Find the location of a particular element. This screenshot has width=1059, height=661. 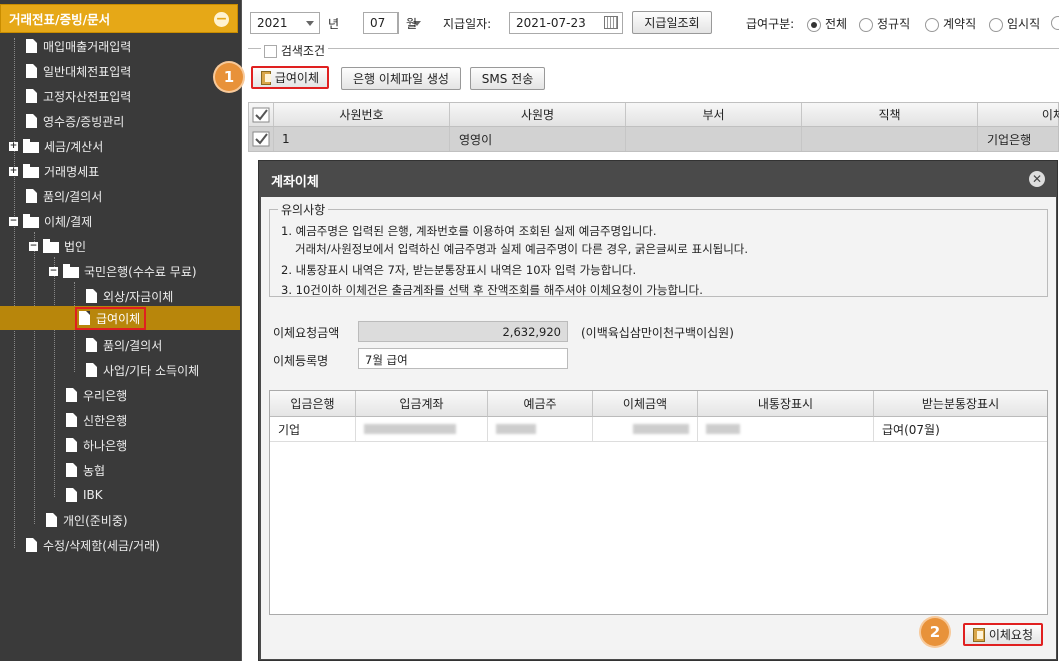

sidebar-item-label: 법인 is located at coordinates (75, 246).